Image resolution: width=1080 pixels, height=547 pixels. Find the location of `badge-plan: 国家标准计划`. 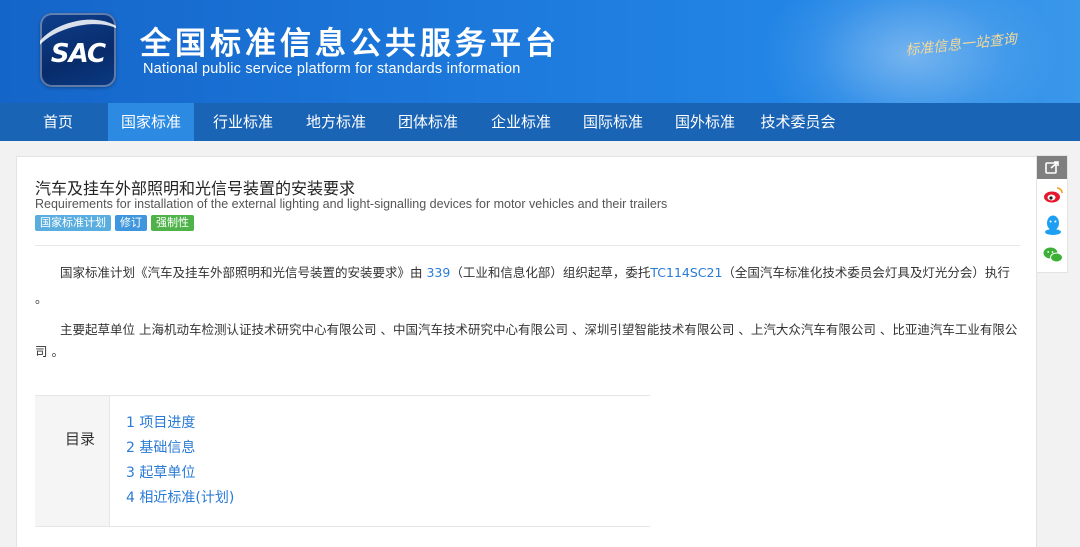

badge-plan: 国家标准计划 is located at coordinates (73, 223).